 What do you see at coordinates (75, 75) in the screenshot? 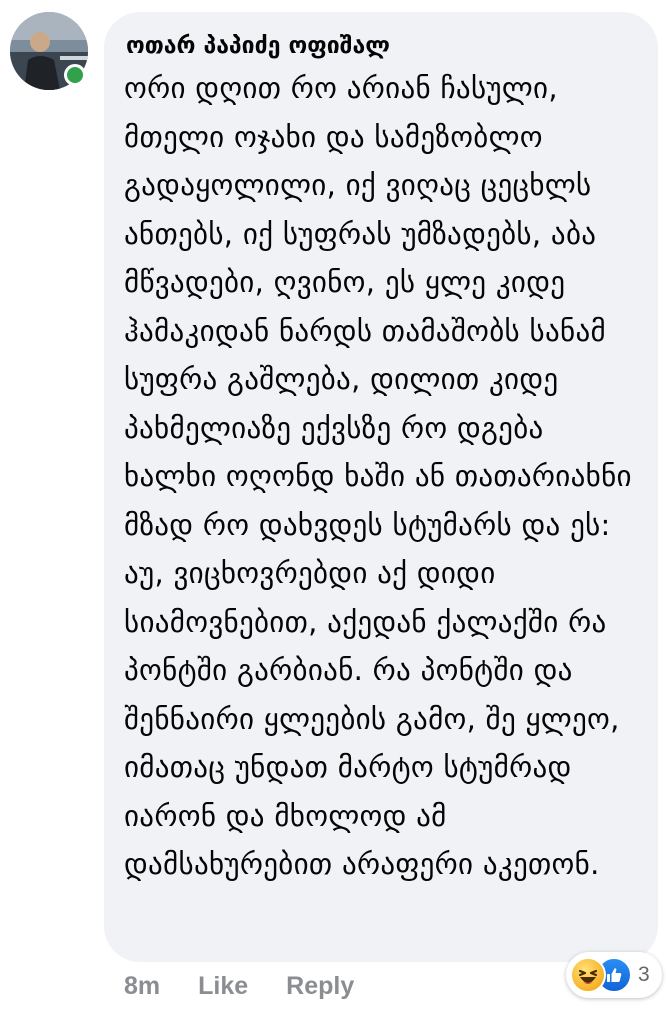
I see `online-status-indicator` at bounding box center [75, 75].